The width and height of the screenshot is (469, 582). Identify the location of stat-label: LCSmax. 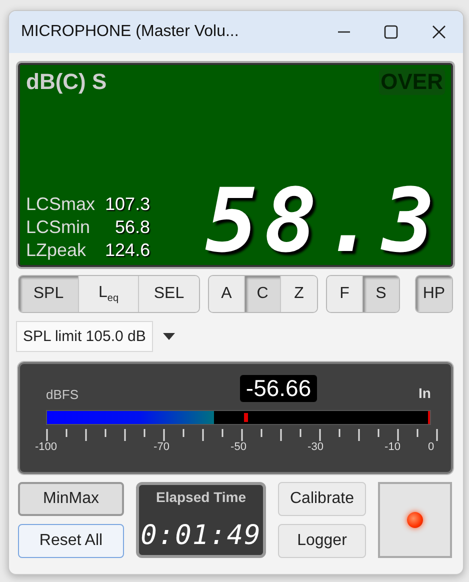
(61, 204).